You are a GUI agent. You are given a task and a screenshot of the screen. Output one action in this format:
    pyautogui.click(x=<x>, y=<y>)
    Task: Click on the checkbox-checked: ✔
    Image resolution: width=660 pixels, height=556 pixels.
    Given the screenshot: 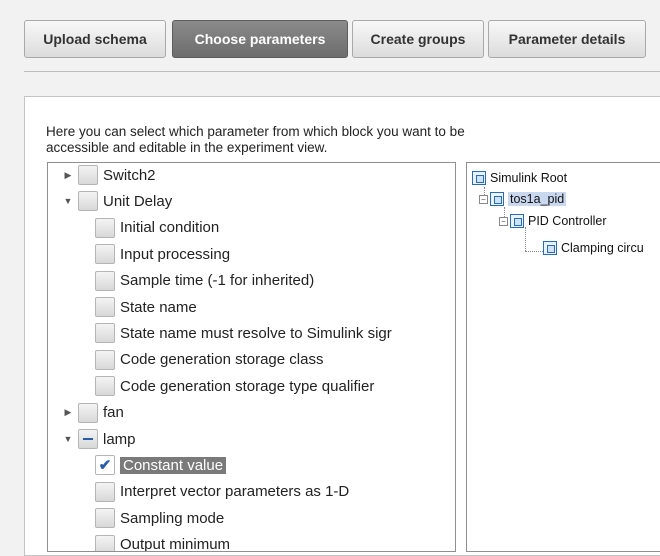 What is the action you would take?
    pyautogui.click(x=105, y=465)
    